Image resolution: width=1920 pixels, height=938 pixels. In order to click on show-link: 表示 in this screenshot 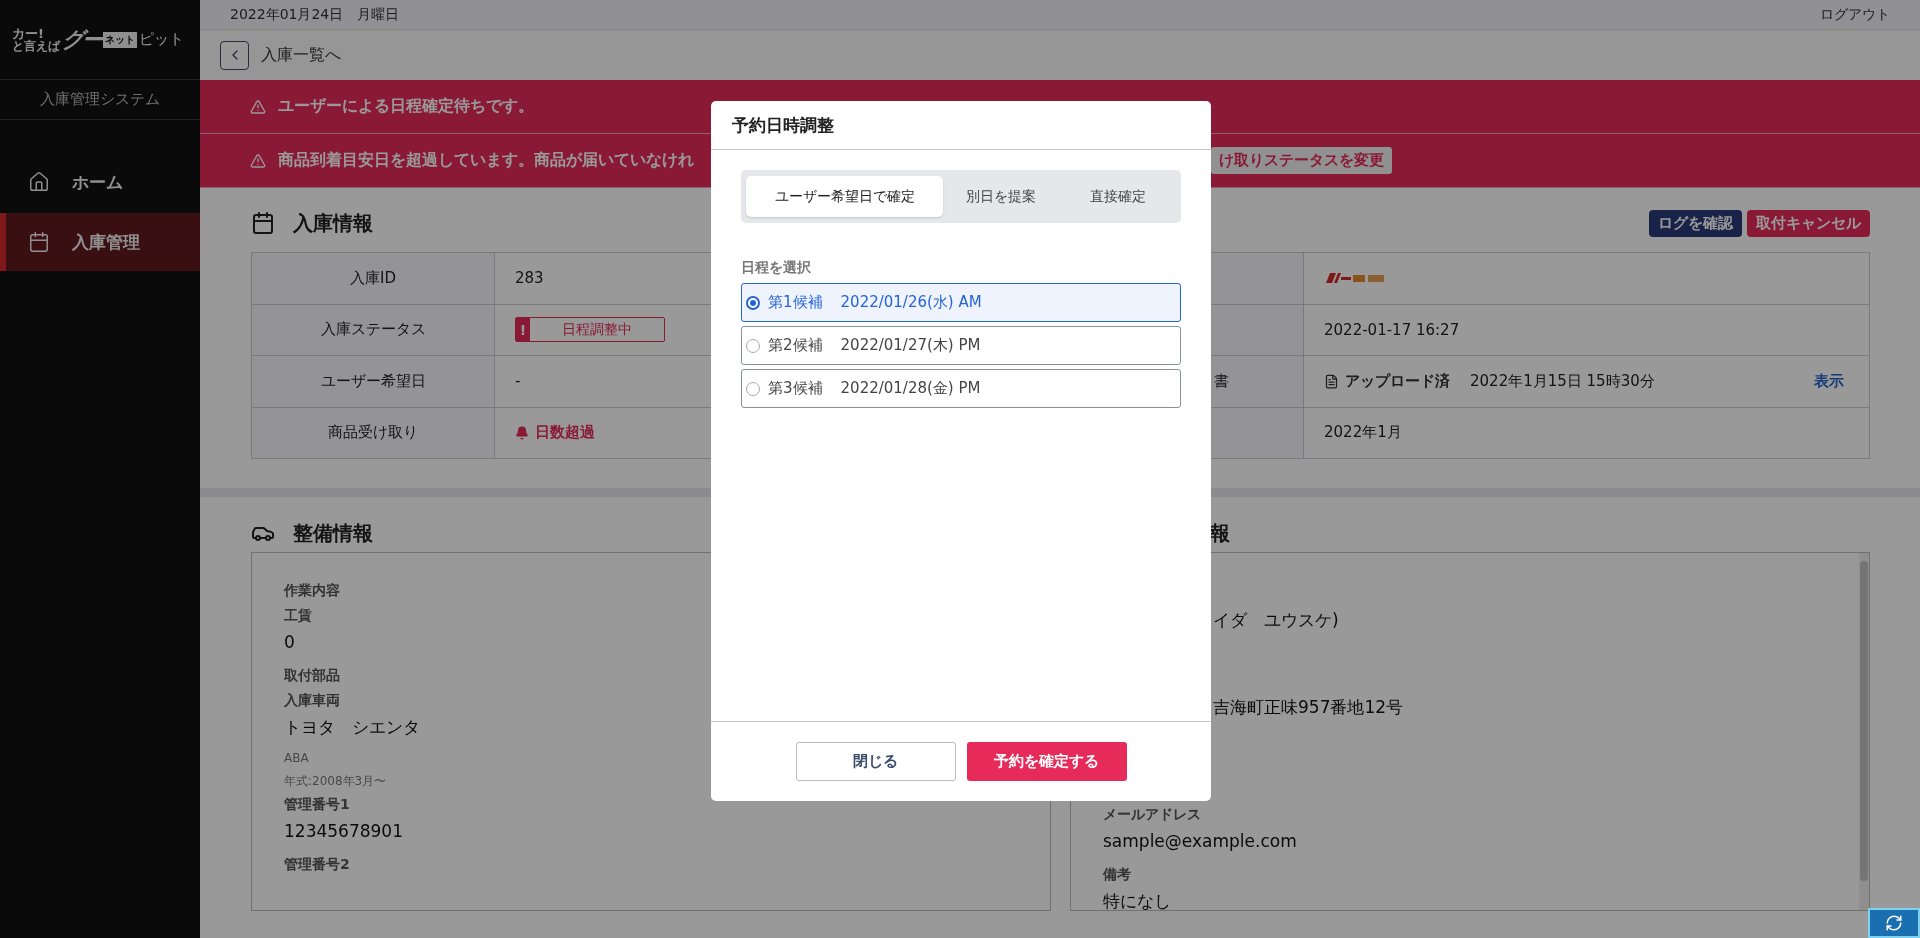, I will do `click(1829, 381)`.